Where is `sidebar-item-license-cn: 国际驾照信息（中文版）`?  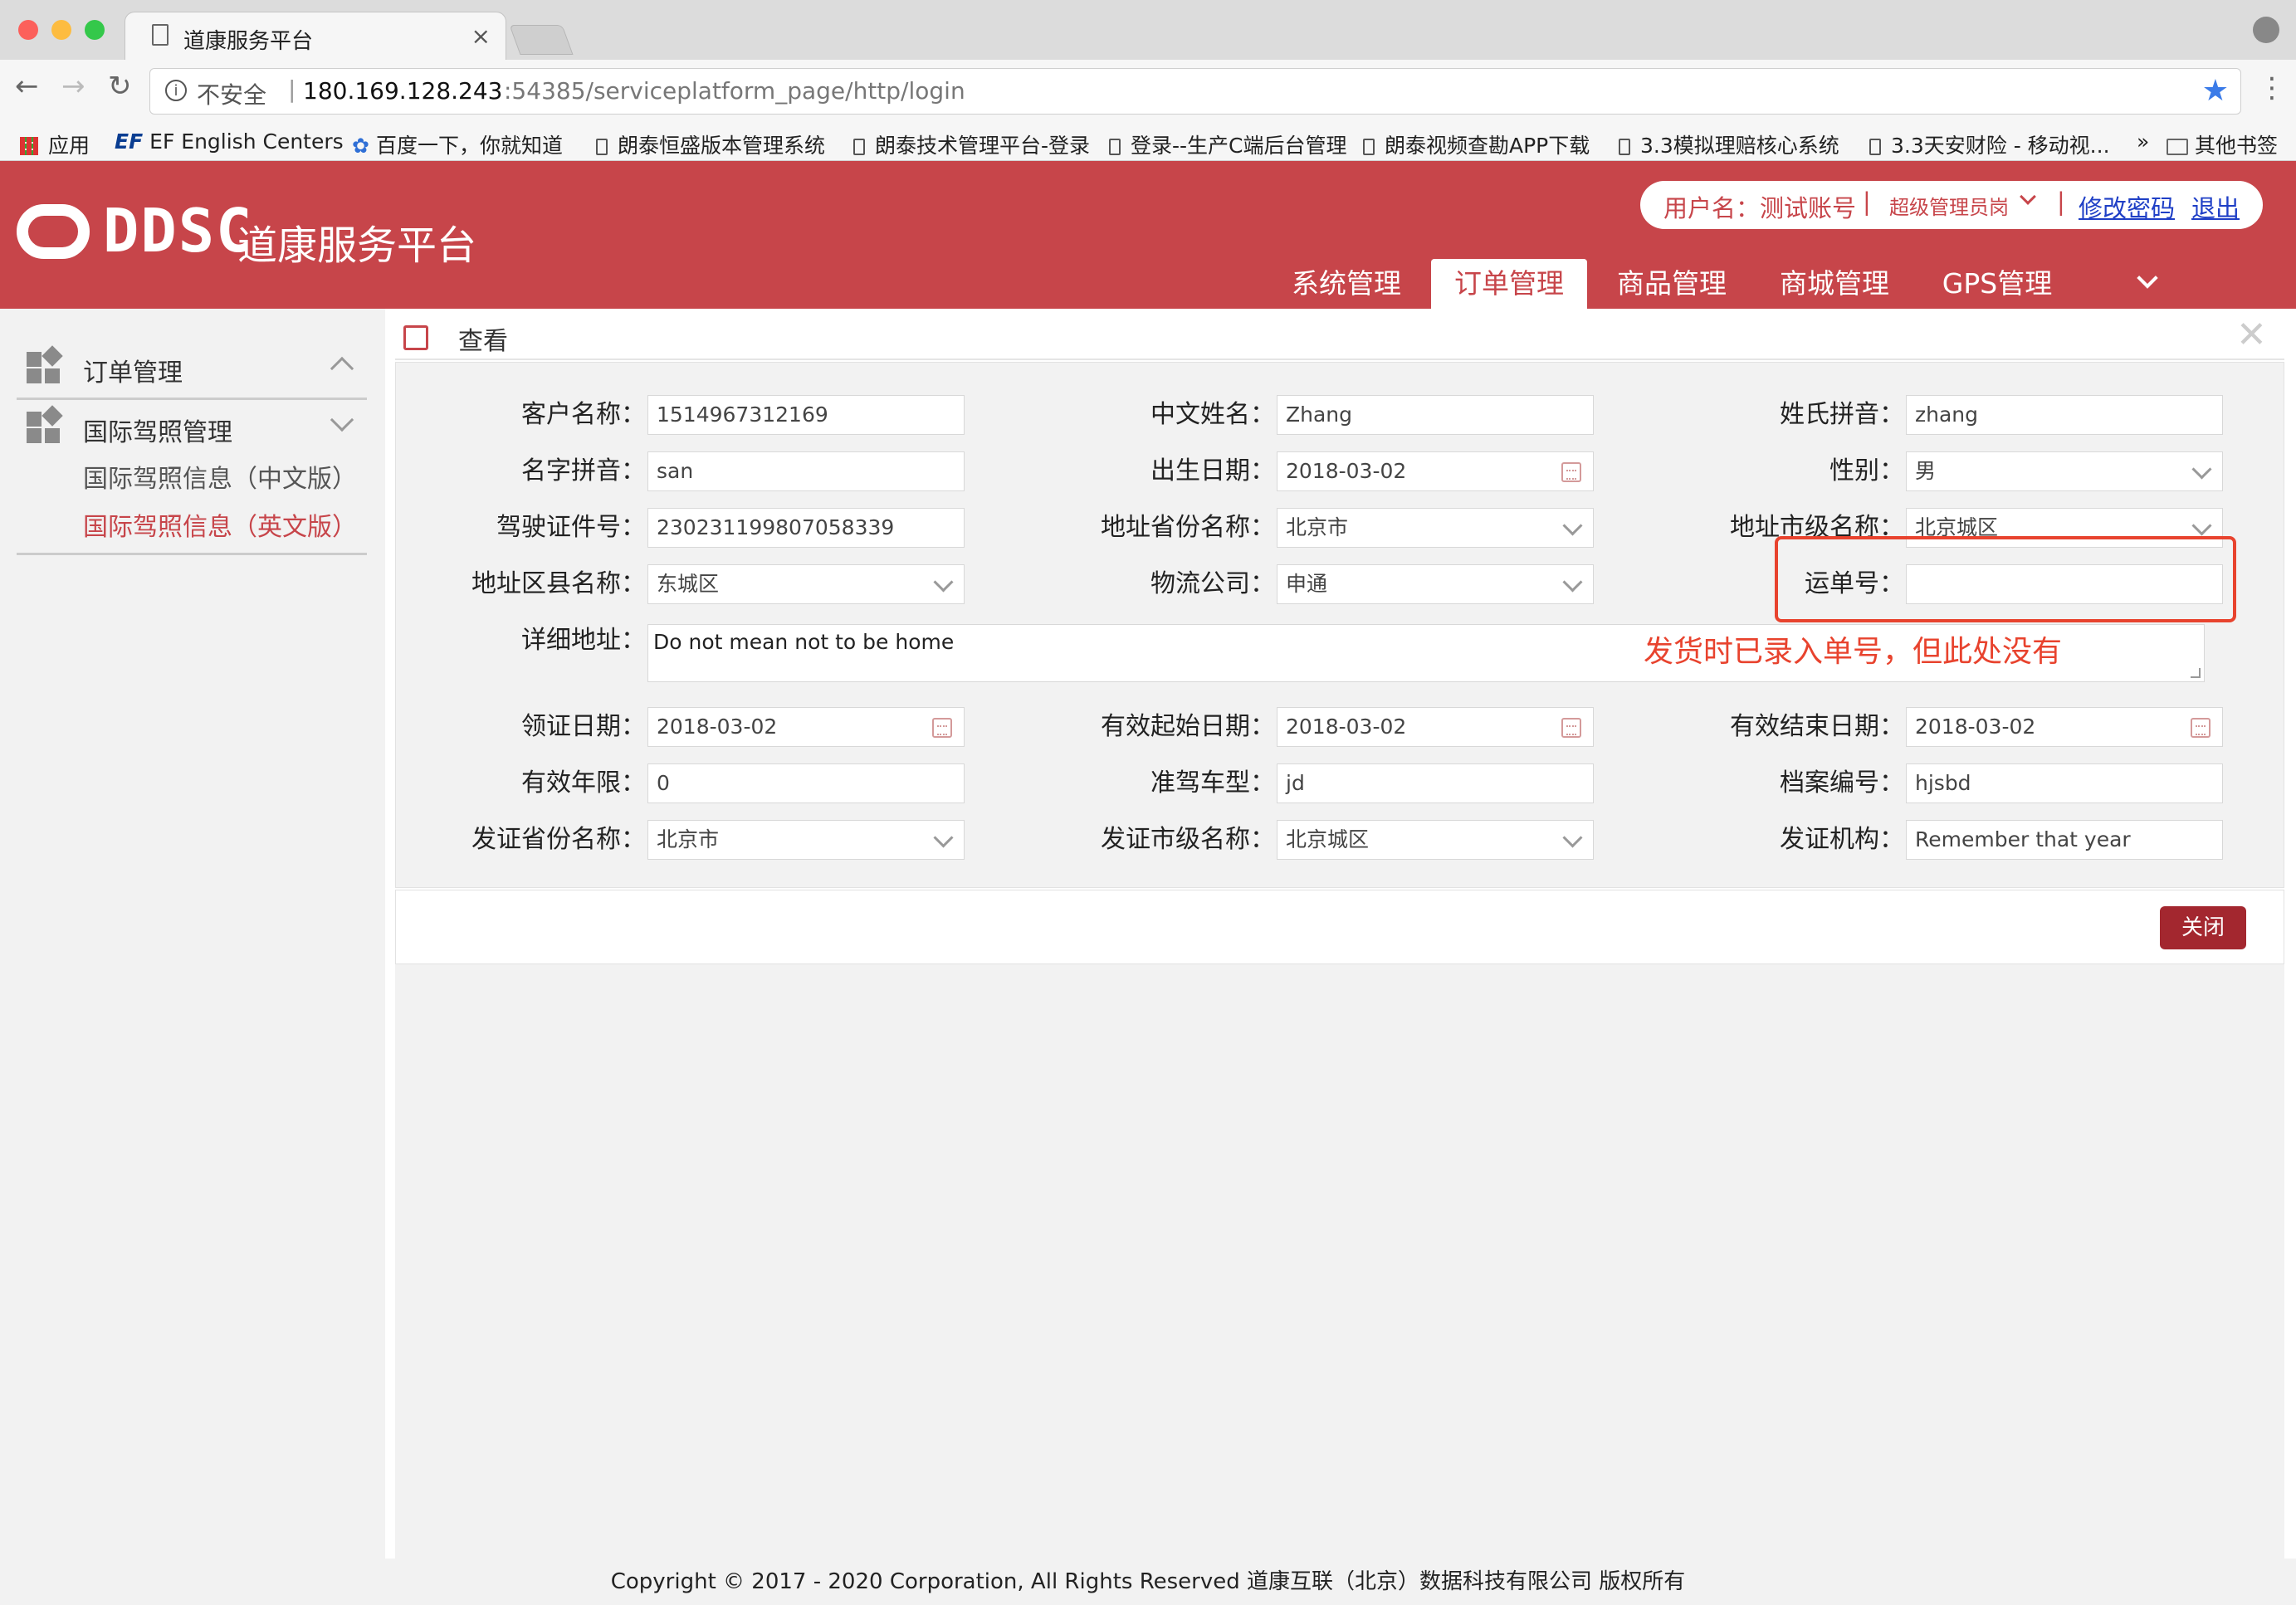 sidebar-item-license-cn: 国际驾照信息（中文版） is located at coordinates (220, 476).